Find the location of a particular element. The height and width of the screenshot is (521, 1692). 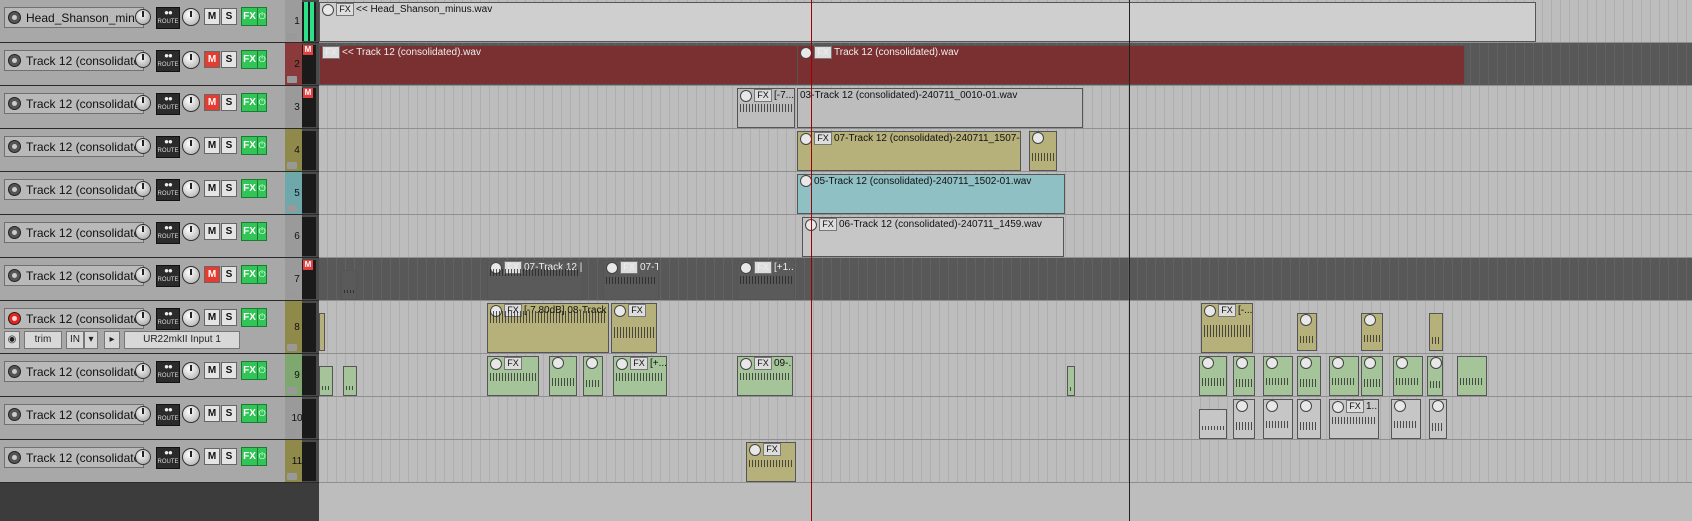

track-name-field: Head_Shanson_minus.wav is located at coordinates (74, 17).